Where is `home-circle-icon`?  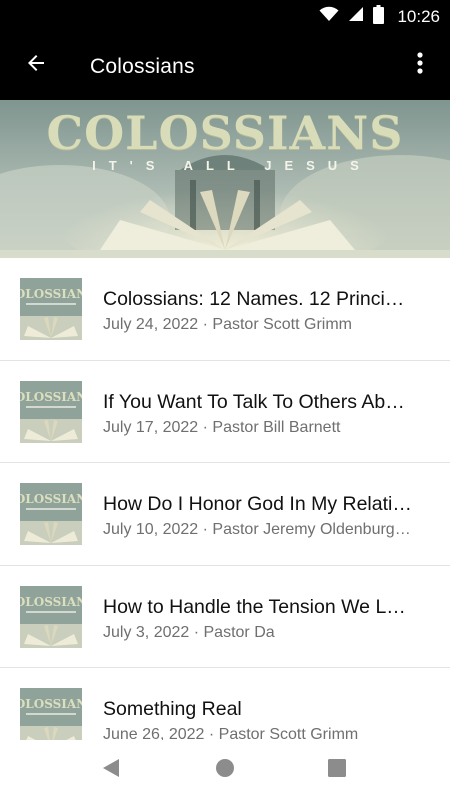 home-circle-icon is located at coordinates (225, 770).